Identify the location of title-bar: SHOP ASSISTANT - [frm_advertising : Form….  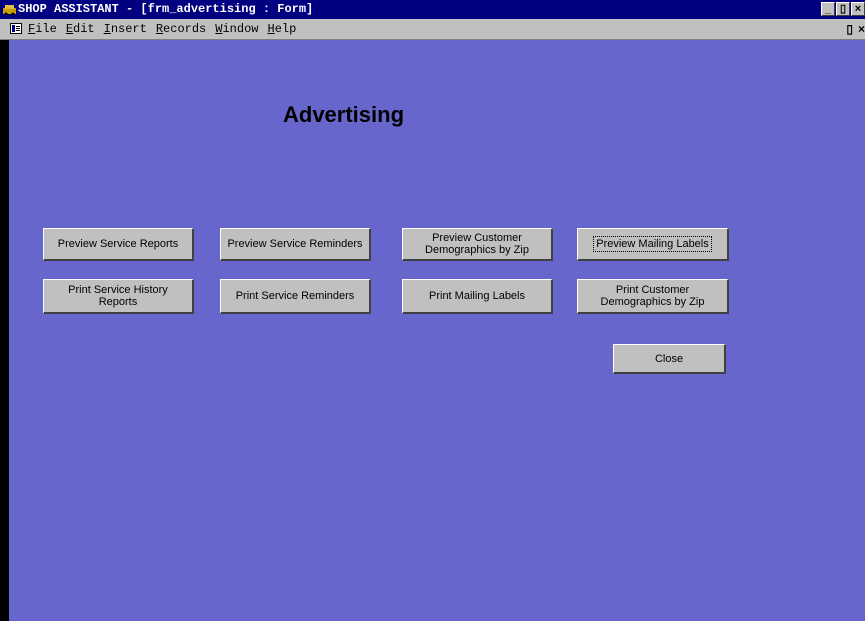
(432, 9).